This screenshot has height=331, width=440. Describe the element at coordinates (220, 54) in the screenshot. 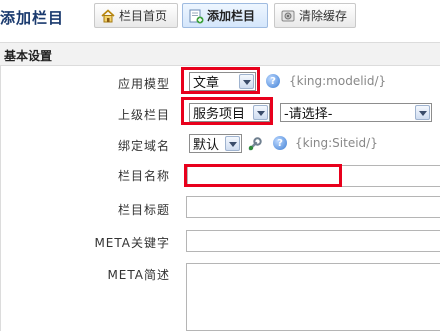

I see `section-header: 基本设置` at that location.